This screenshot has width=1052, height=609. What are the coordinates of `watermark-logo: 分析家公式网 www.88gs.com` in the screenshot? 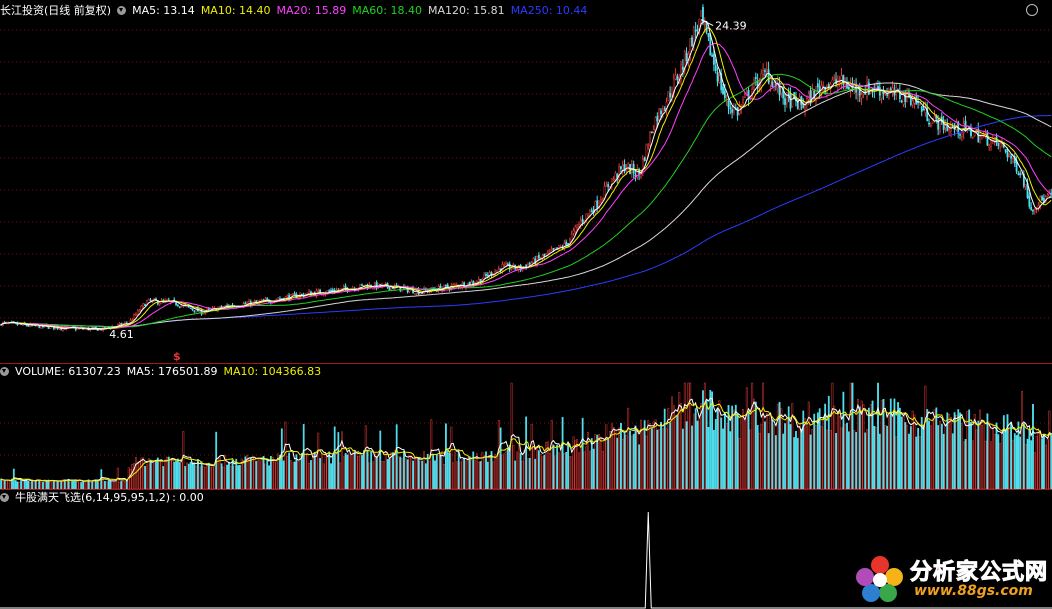 It's located at (950, 579).